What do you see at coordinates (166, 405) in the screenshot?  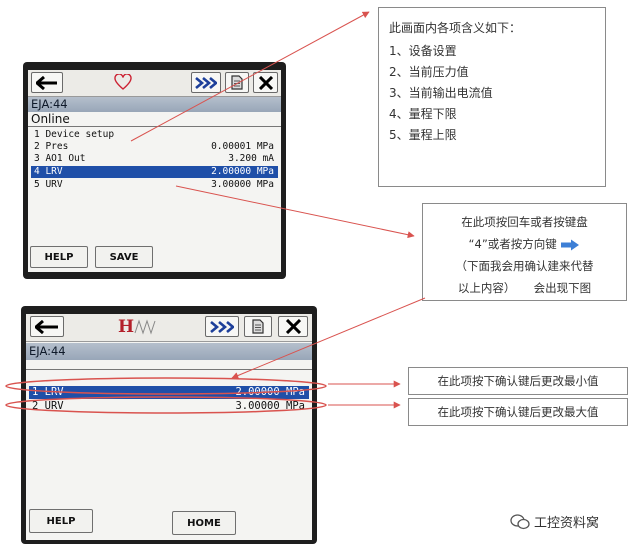 I see `urv-highlight-ellipse` at bounding box center [166, 405].